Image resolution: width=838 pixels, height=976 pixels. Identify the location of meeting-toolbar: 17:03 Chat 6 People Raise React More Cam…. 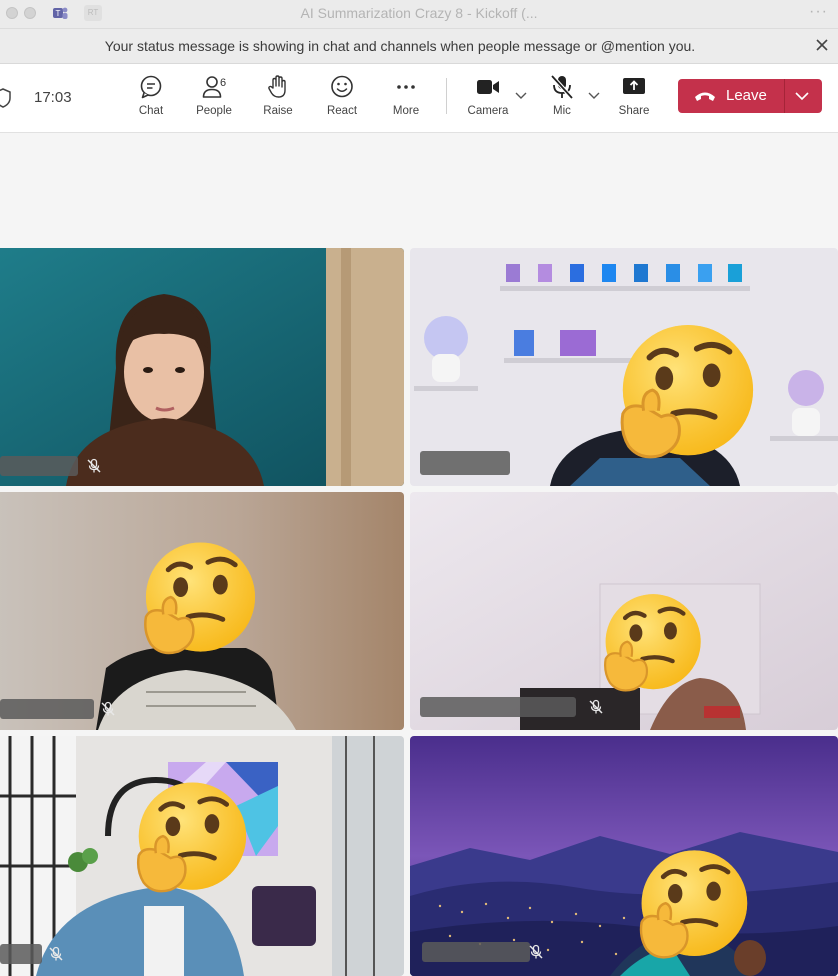
(419, 98).